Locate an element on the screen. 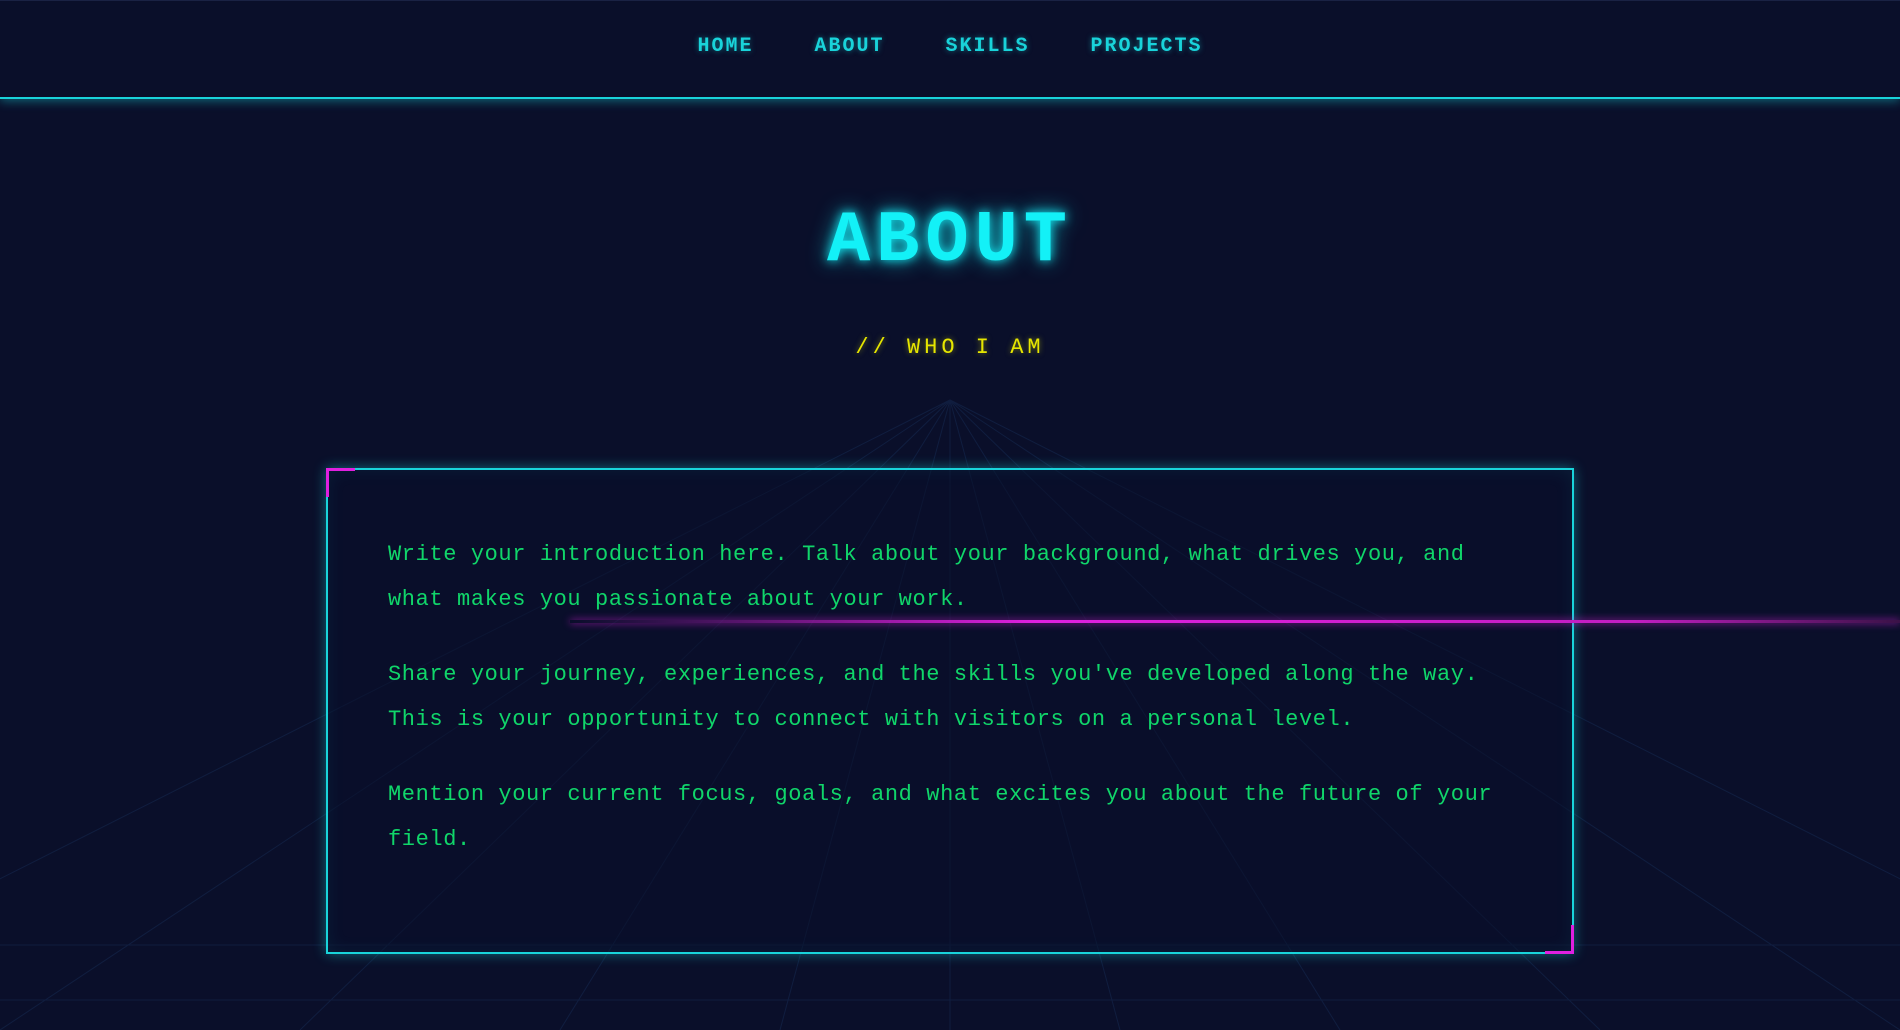 The width and height of the screenshot is (1900, 1030). nav-item-about: ABOUT is located at coordinates (849, 46).